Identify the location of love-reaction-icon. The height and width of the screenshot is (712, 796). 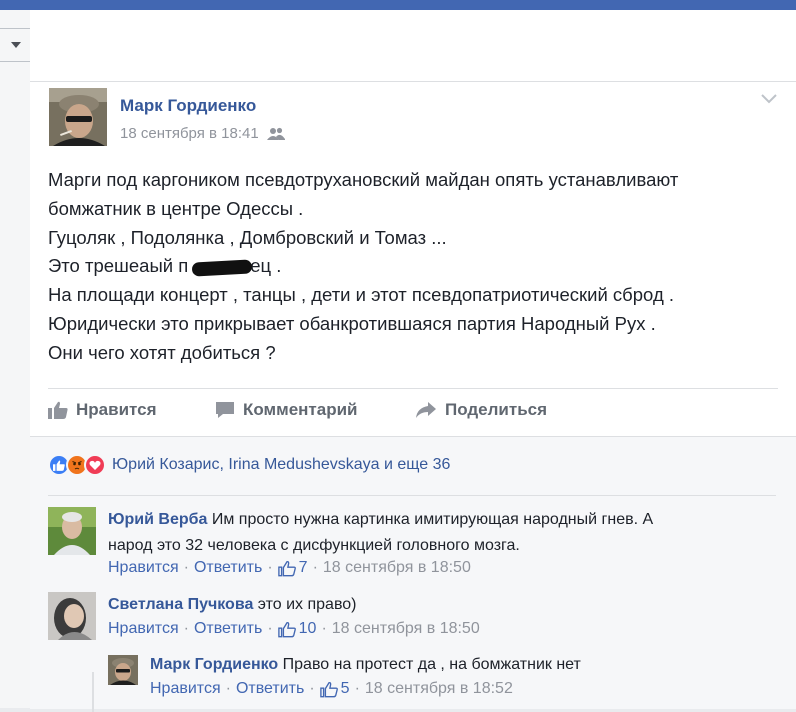
(95, 465).